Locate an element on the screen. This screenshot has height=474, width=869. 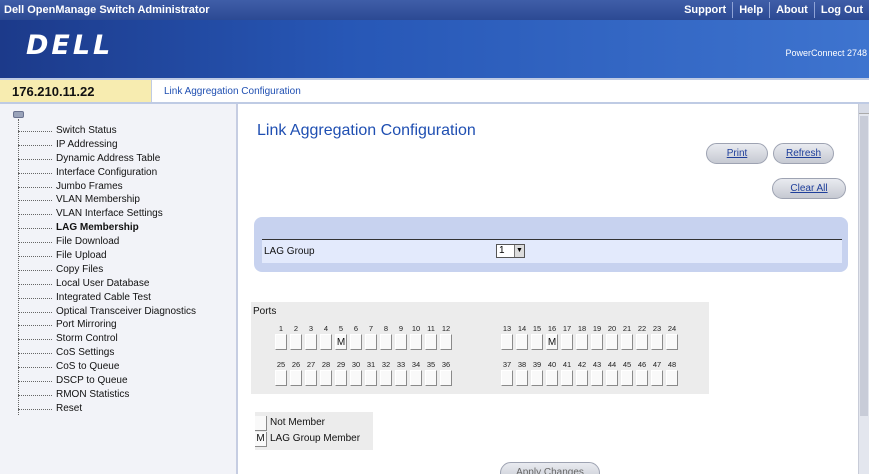
port-number: 9 is located at coordinates (401, 328).